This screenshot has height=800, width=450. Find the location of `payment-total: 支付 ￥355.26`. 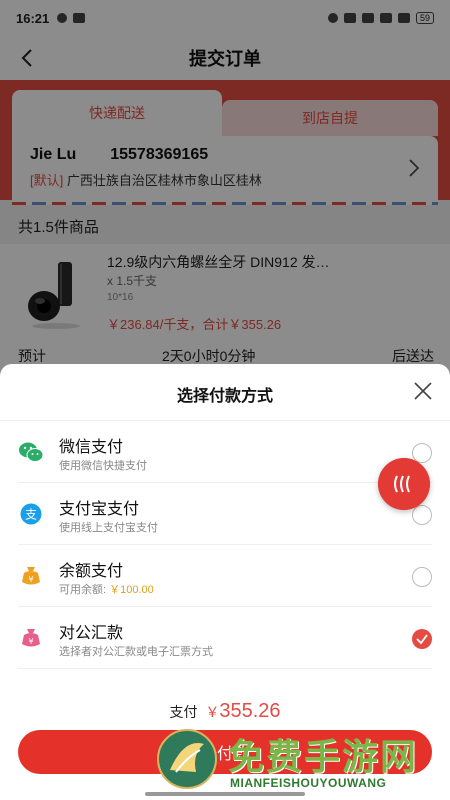

payment-total: 支付 ￥355.26 is located at coordinates (225, 711).